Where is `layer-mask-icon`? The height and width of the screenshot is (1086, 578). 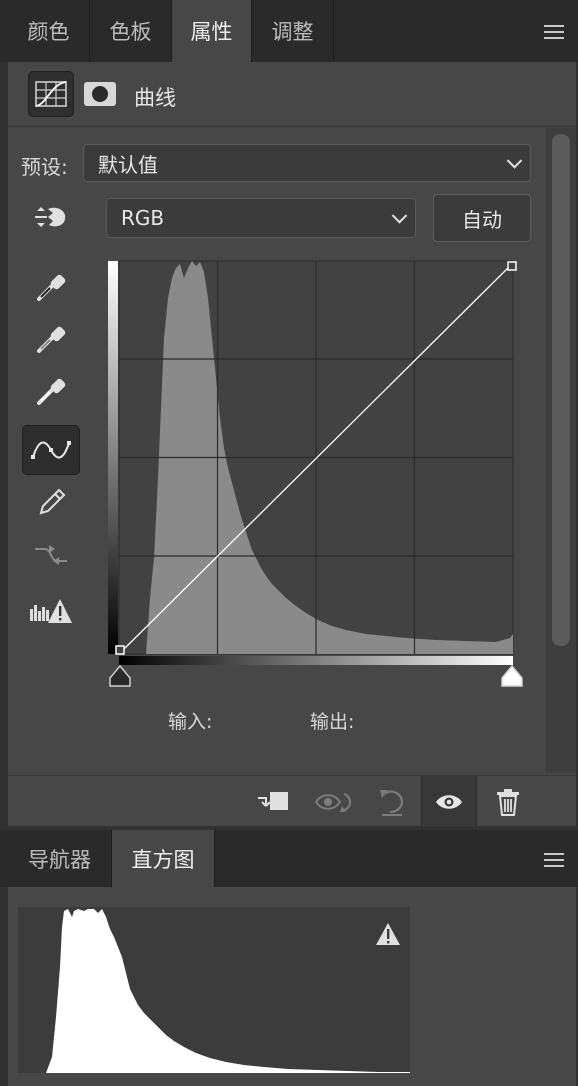
layer-mask-icon is located at coordinates (100, 94).